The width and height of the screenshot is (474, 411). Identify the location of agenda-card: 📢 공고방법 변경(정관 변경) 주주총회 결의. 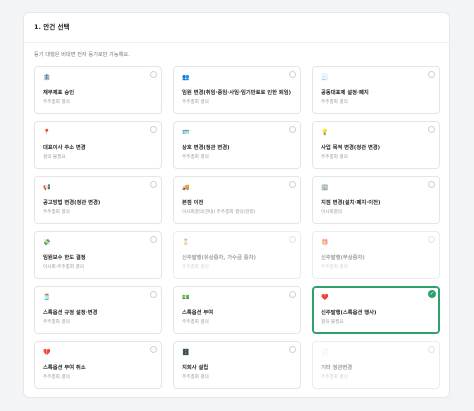
(98, 200).